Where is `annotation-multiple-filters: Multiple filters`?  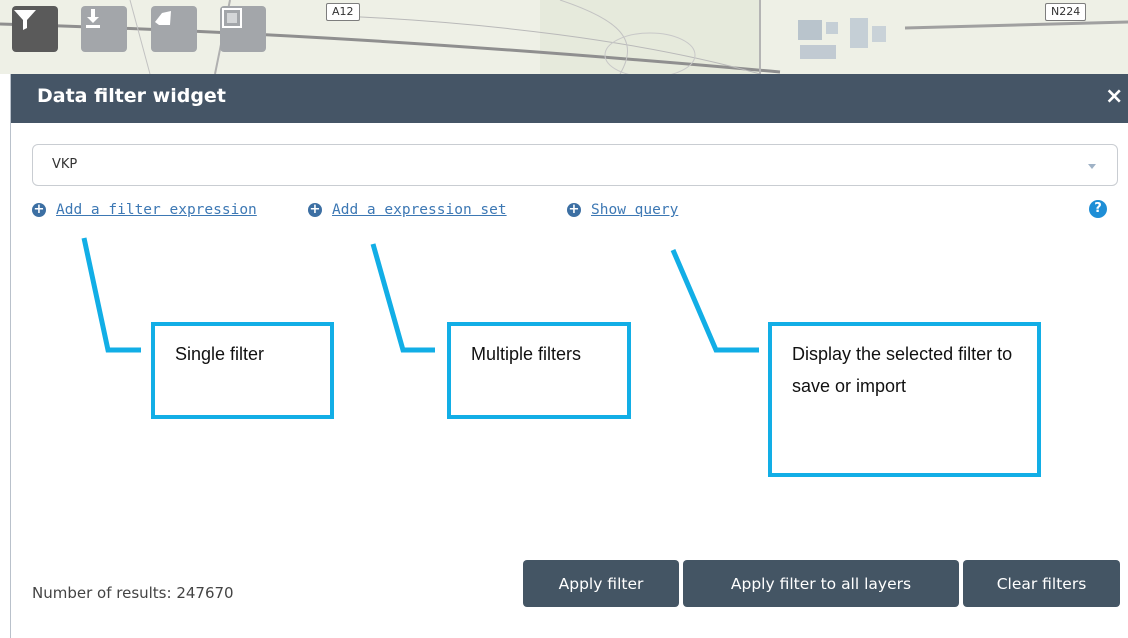
annotation-multiple-filters: Multiple filters is located at coordinates (539, 370).